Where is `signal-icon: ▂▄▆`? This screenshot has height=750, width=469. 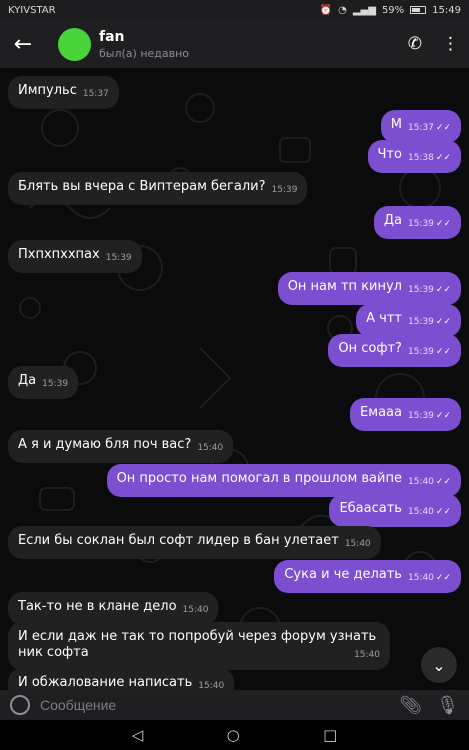 signal-icon: ▂▄▆ is located at coordinates (364, 10).